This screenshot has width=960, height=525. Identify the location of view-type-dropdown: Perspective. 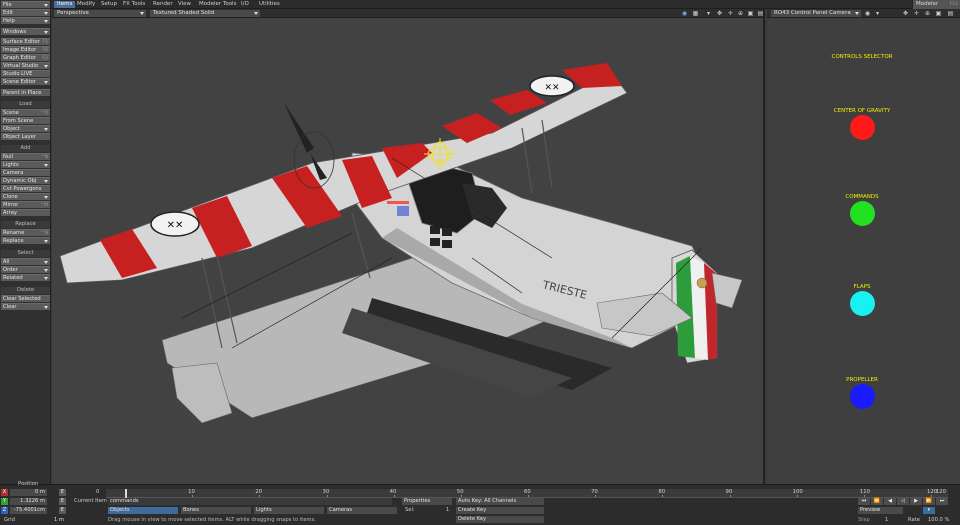
(100, 13).